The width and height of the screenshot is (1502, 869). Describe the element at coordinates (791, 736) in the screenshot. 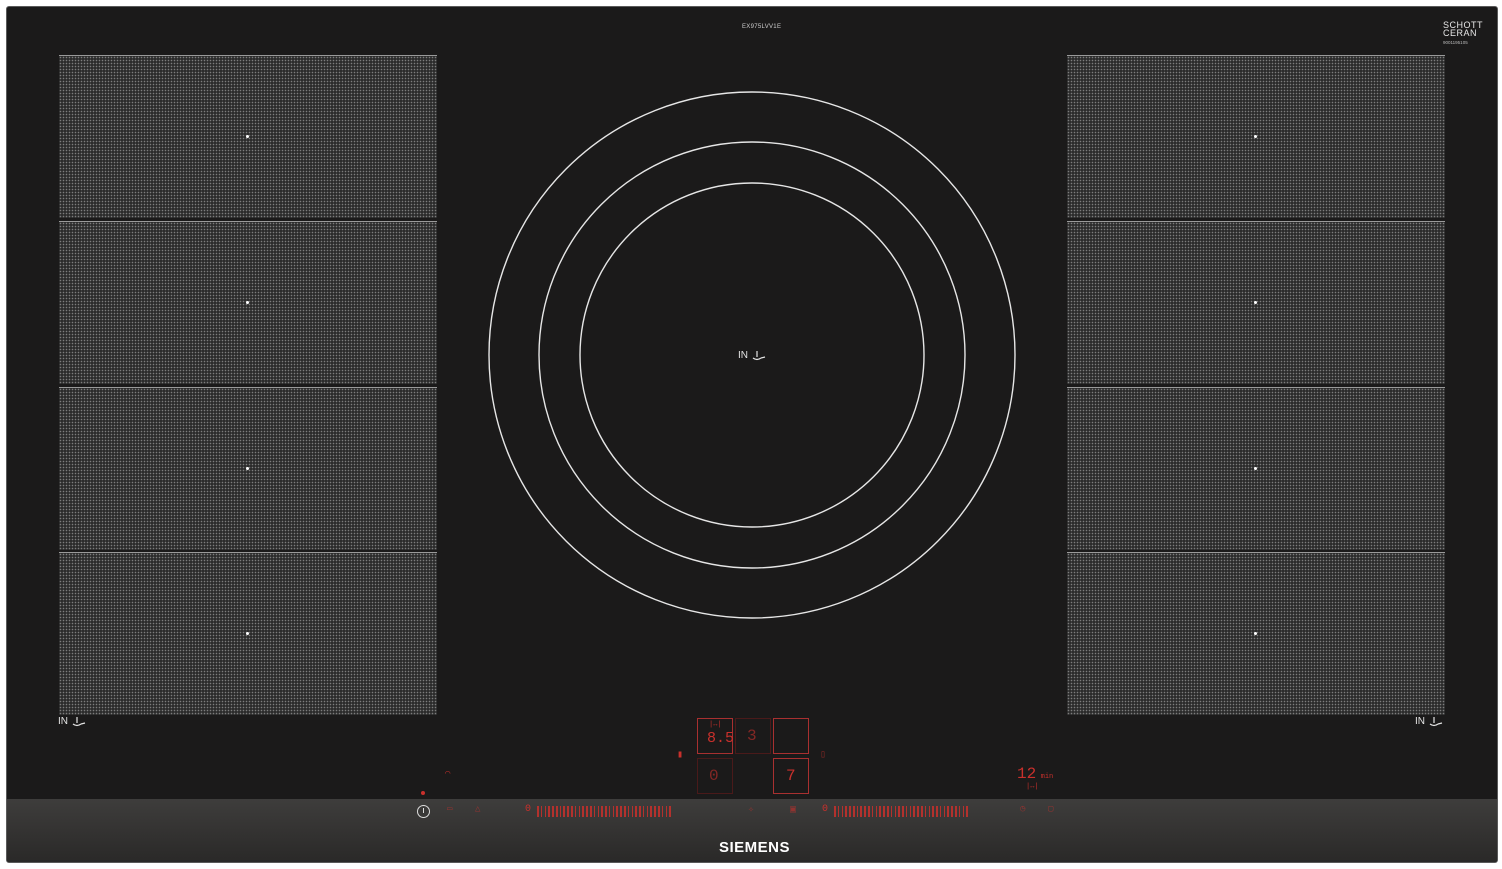

I see `display-zone-c` at that location.